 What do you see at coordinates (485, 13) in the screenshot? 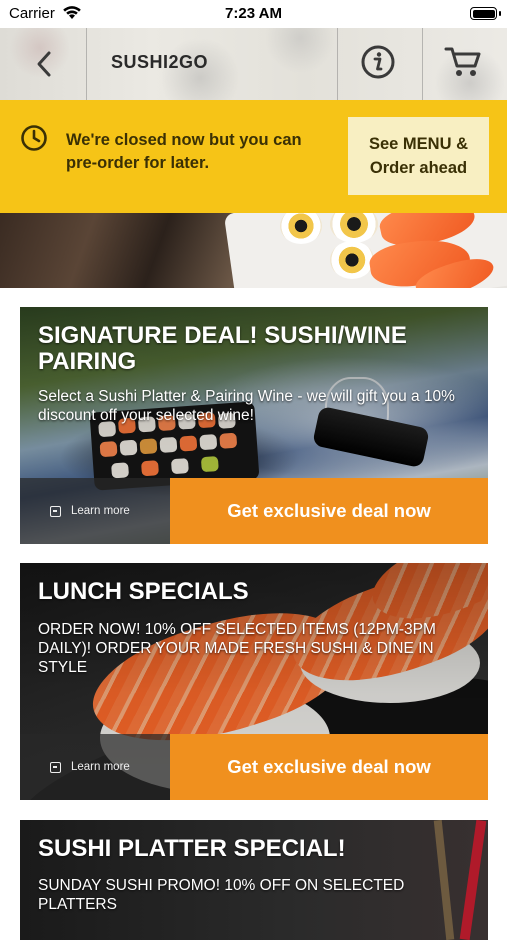
I see `battery-icon` at bounding box center [485, 13].